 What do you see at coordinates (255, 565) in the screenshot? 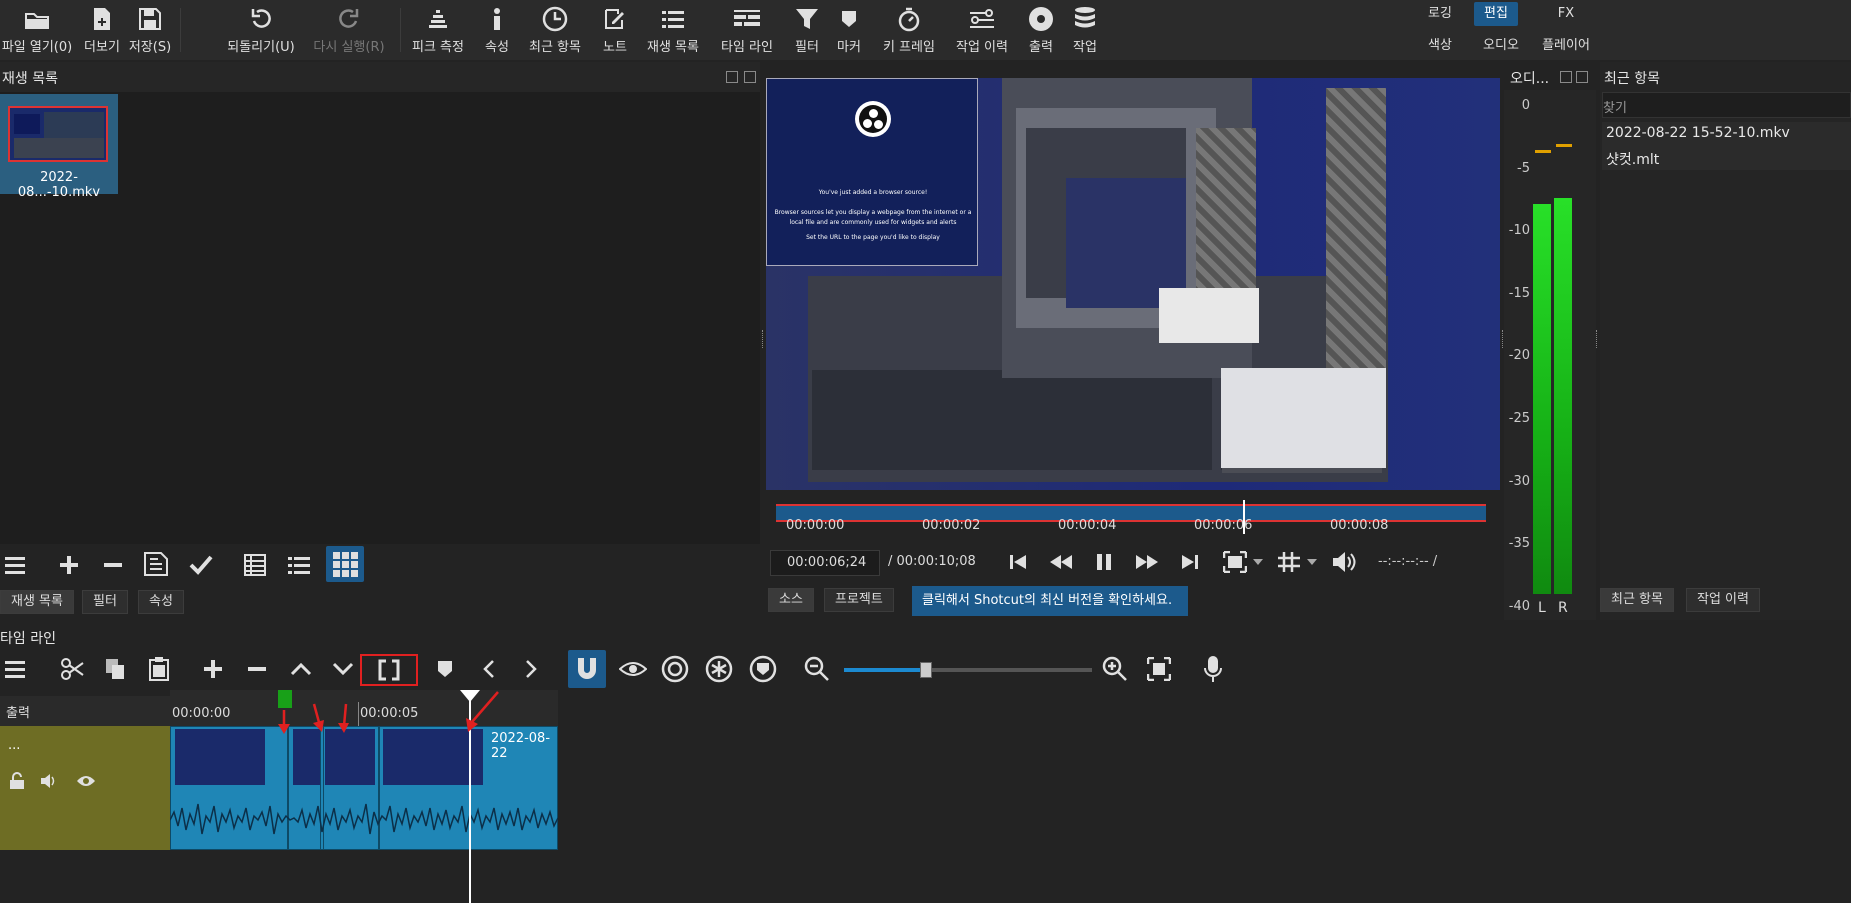
I see `detail-view-icon` at bounding box center [255, 565].